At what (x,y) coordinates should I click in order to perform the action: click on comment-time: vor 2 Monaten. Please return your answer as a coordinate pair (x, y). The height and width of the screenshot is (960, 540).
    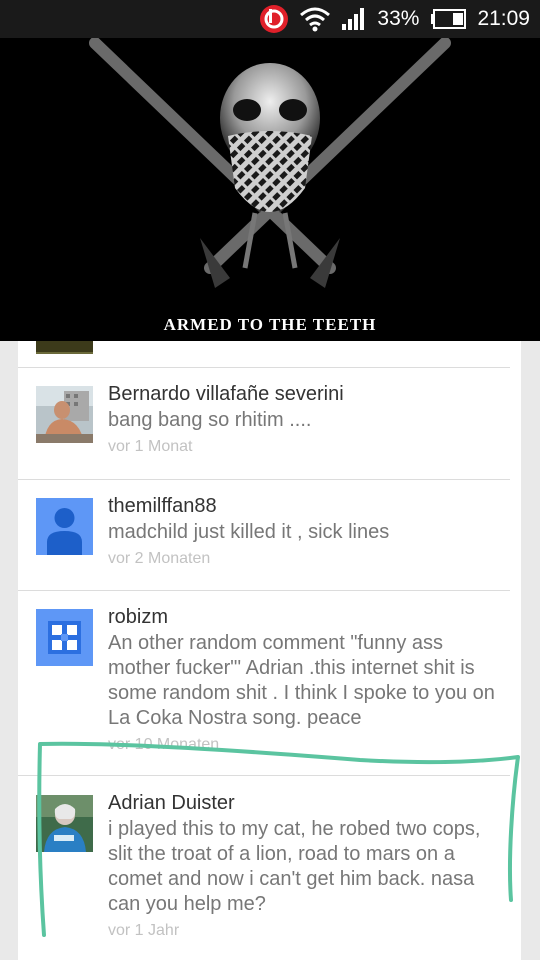
    Looking at the image, I should click on (159, 558).